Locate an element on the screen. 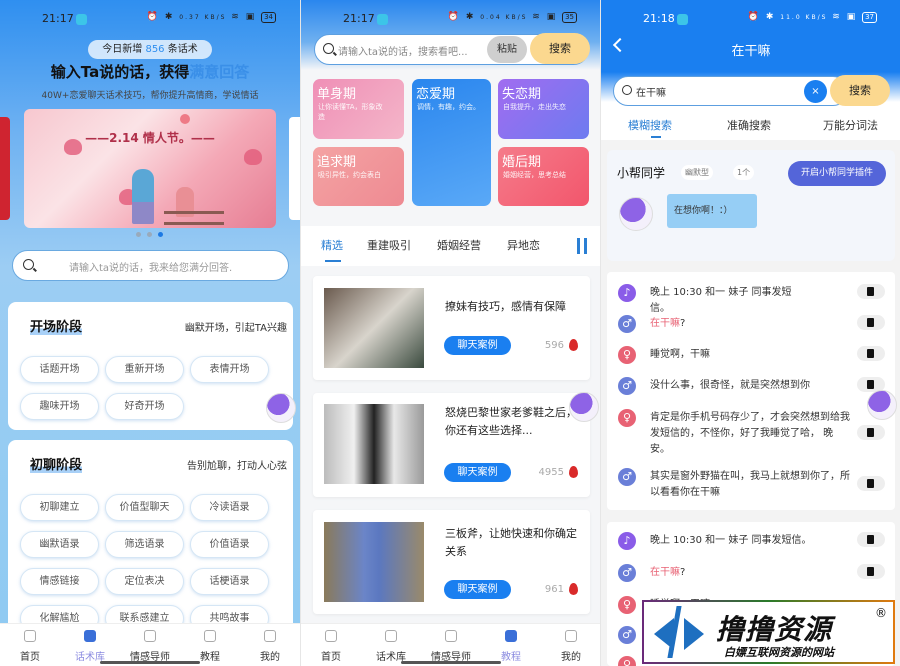 The height and width of the screenshot is (666, 900). carousel-prev-peek is located at coordinates (5, 168).